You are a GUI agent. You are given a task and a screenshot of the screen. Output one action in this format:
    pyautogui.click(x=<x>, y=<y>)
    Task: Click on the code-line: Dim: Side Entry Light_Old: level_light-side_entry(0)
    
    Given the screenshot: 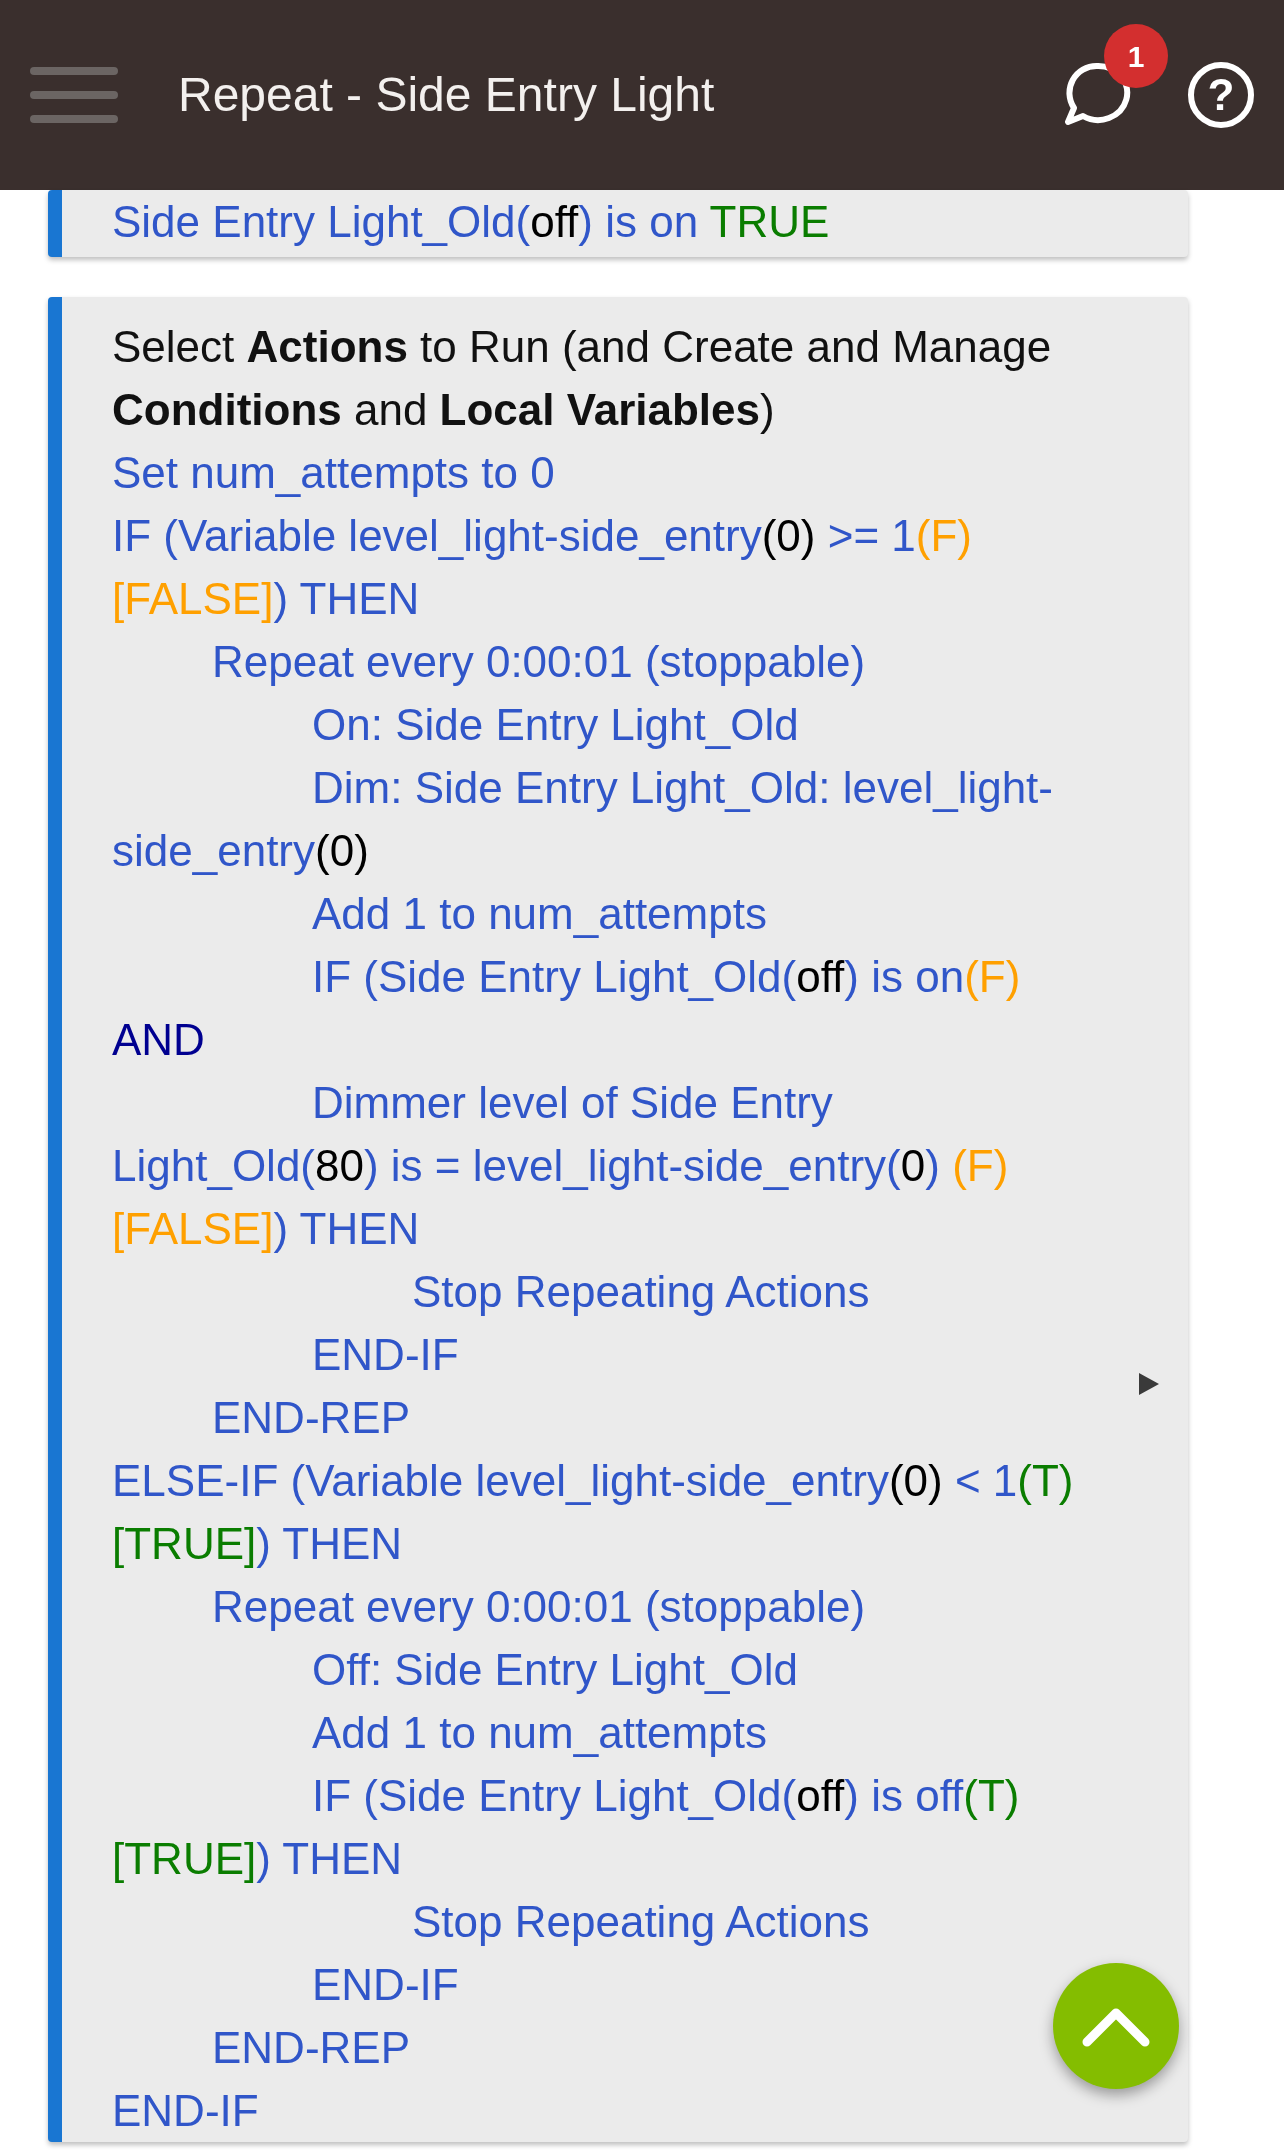 What is the action you would take?
    pyautogui.click(x=583, y=819)
    